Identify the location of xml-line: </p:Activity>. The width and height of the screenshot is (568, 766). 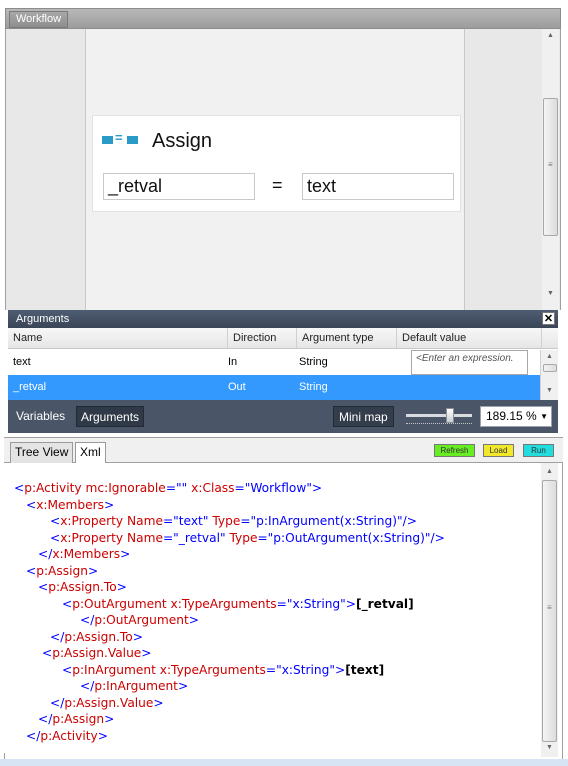
(67, 736).